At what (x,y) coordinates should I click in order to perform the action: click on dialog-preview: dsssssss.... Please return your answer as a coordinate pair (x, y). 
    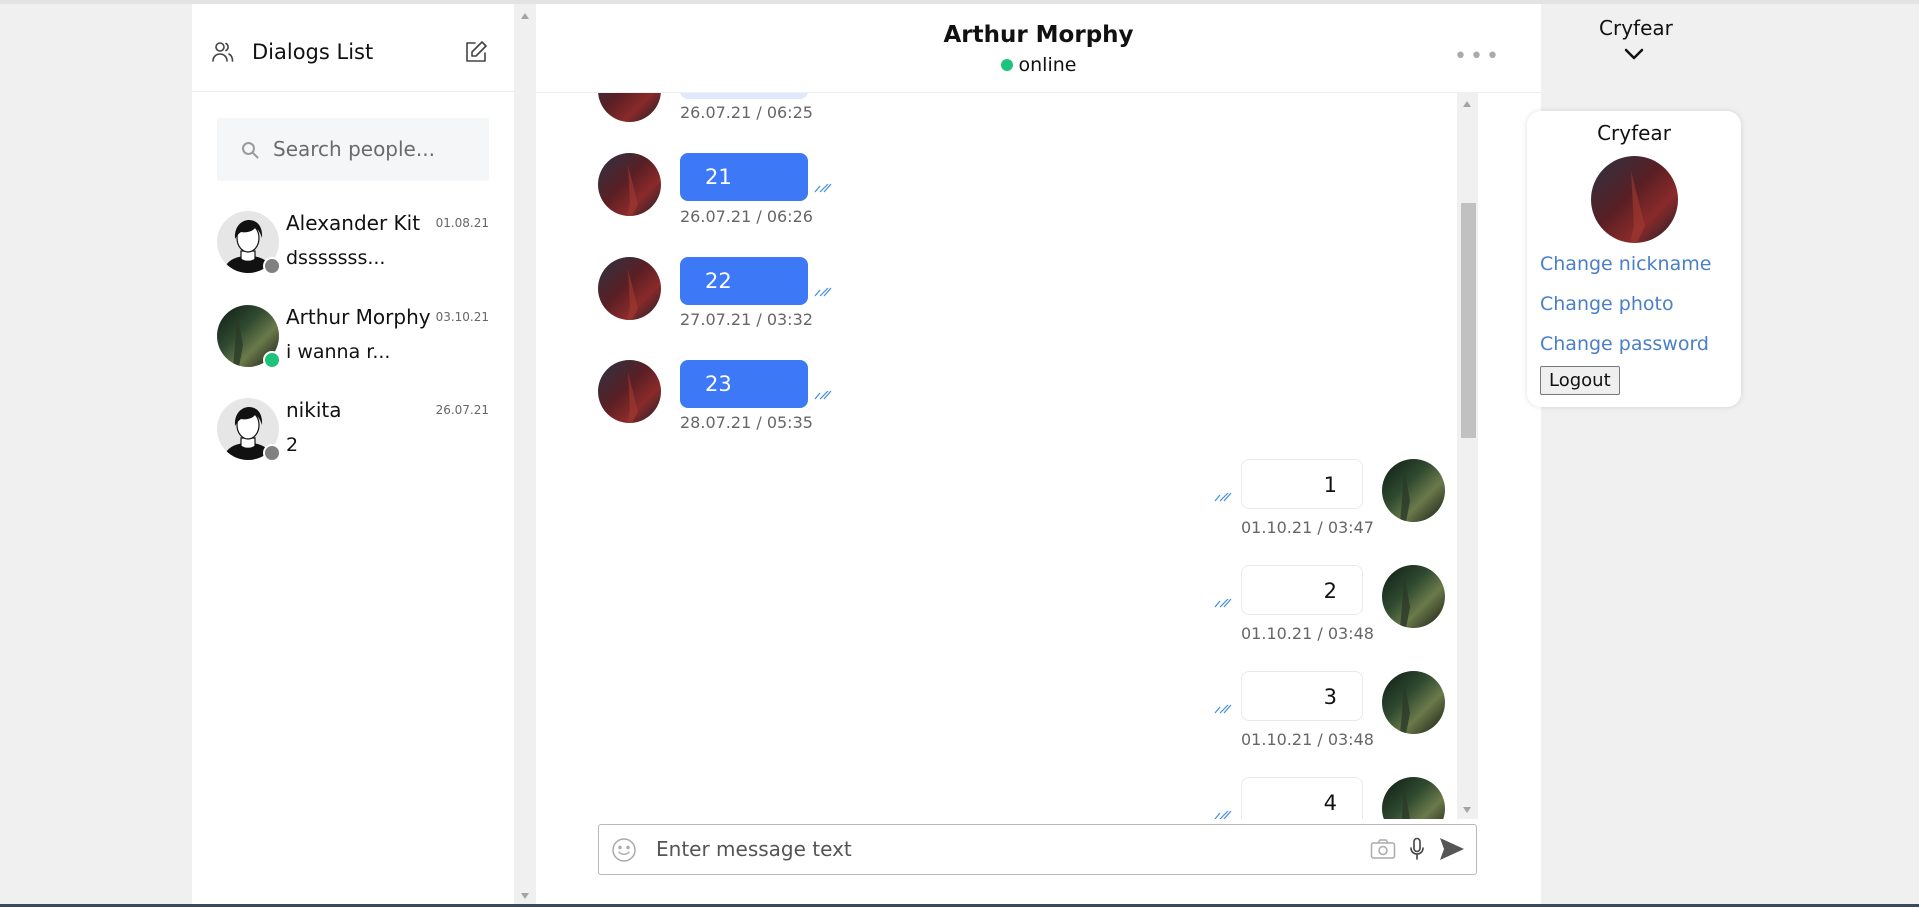
    Looking at the image, I should click on (336, 258).